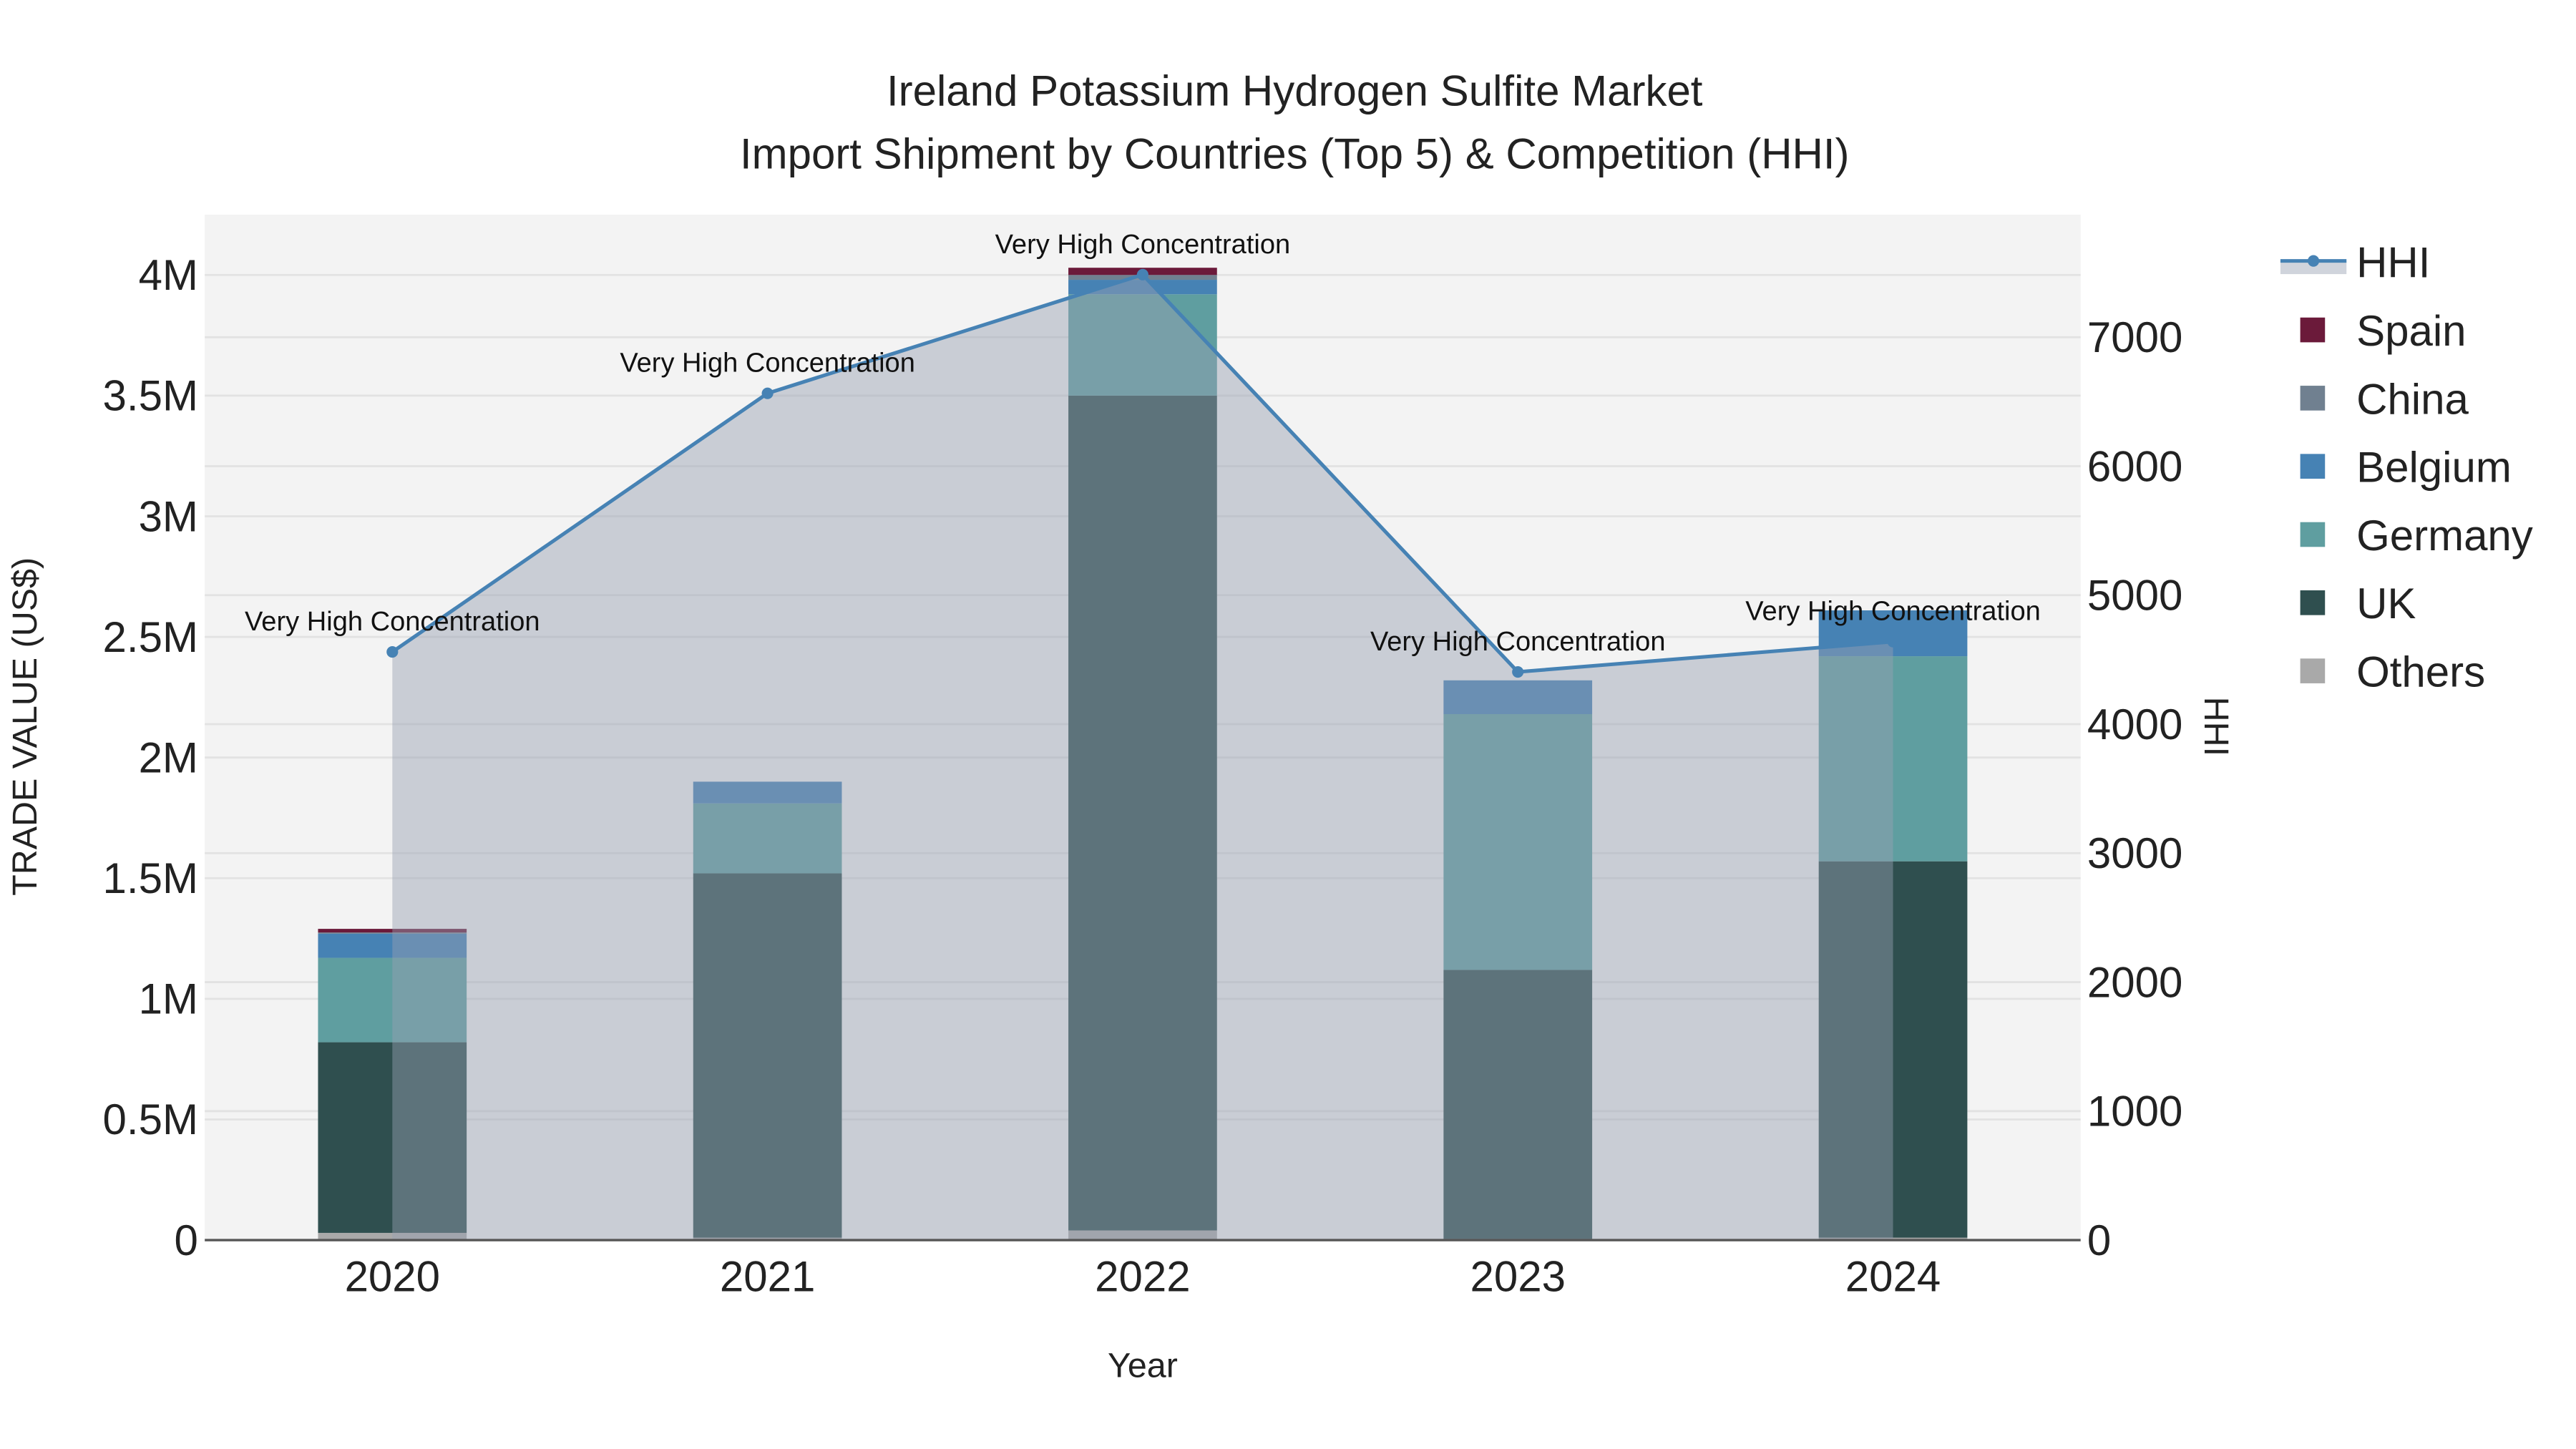  Describe the element at coordinates (1518, 671) in the screenshot. I see `hhi-point-2023` at that location.